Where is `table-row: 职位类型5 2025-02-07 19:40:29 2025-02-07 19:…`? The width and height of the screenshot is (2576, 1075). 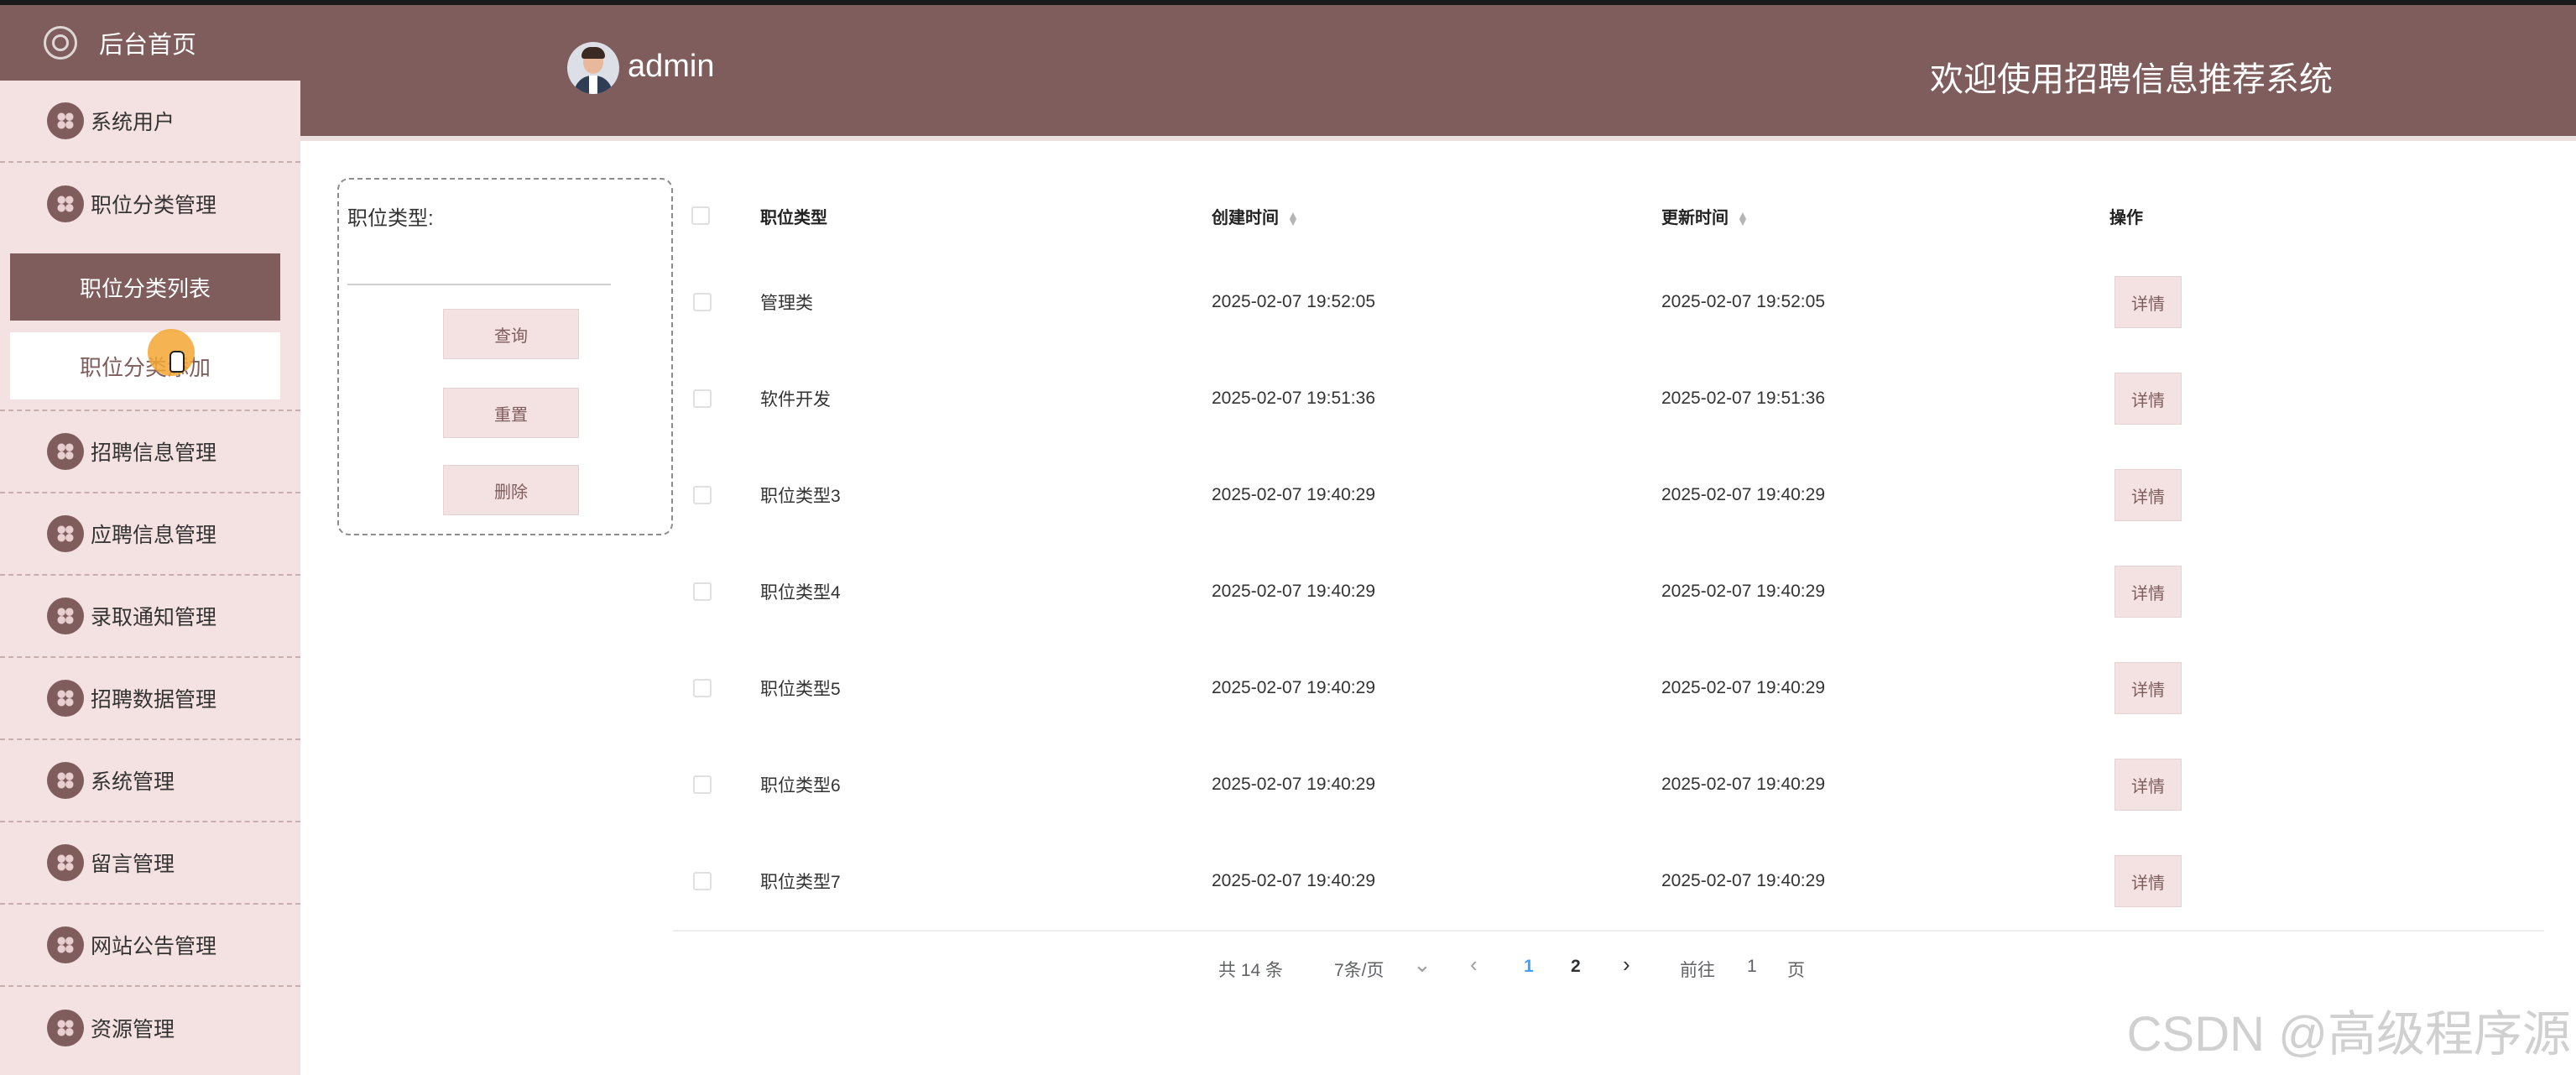
table-row: 职位类型5 2025-02-07 19:40:29 2025-02-07 19:… is located at coordinates (1608, 688).